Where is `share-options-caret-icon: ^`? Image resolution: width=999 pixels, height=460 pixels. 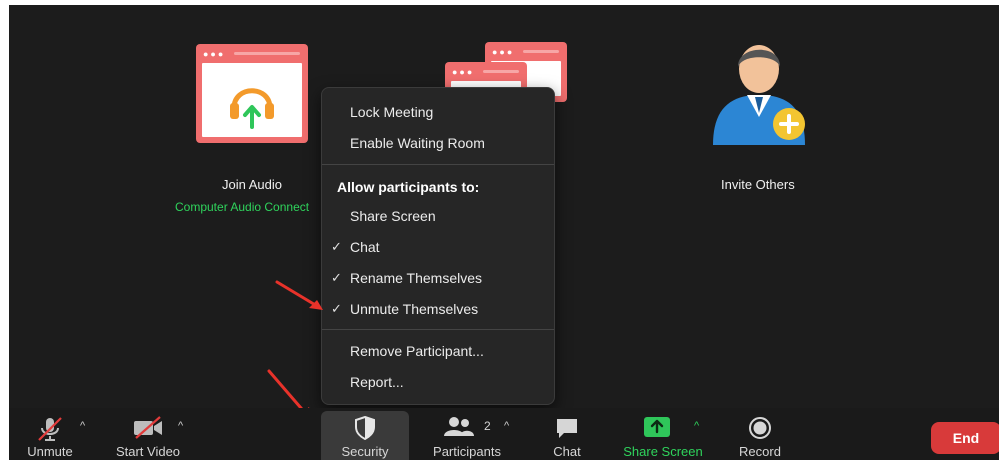 share-options-caret-icon: ^ is located at coordinates (696, 426).